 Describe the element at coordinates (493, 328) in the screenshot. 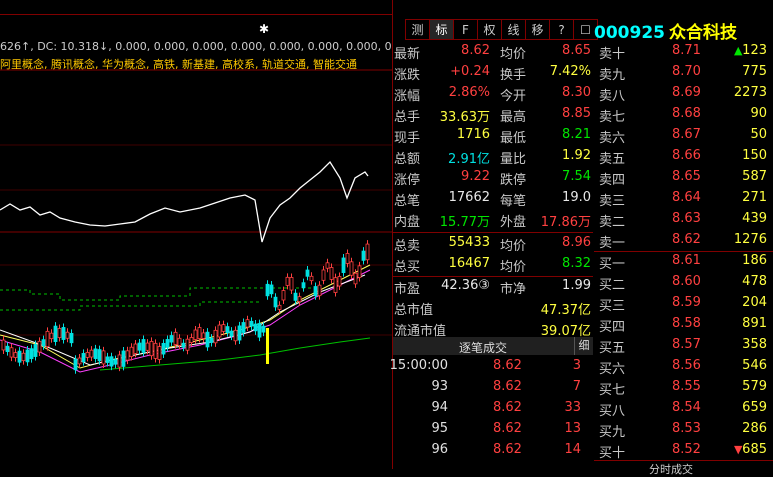

I see `market-value-row: 流通市值 39.07亿` at that location.